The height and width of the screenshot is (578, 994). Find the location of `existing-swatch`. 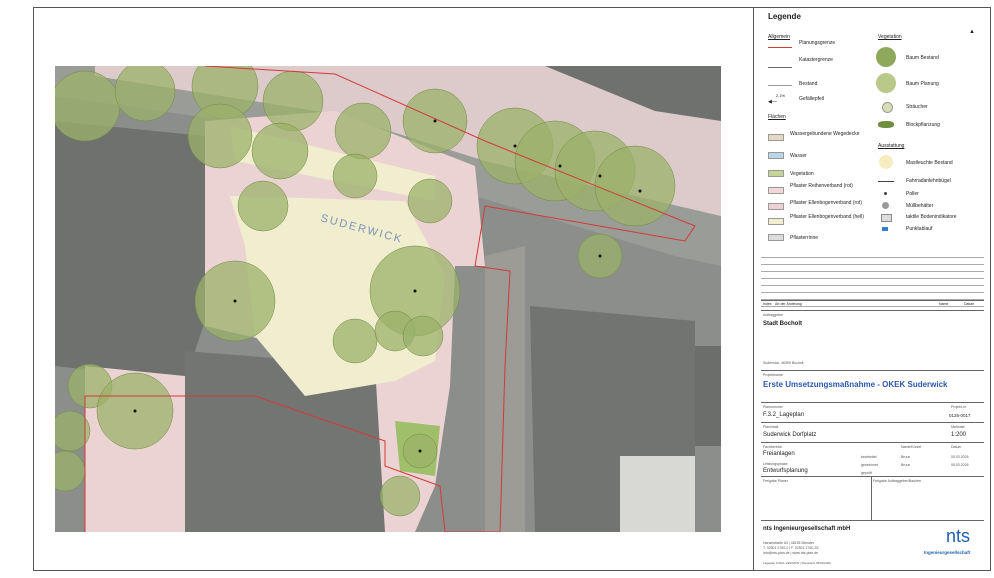

existing-swatch is located at coordinates (780, 85).